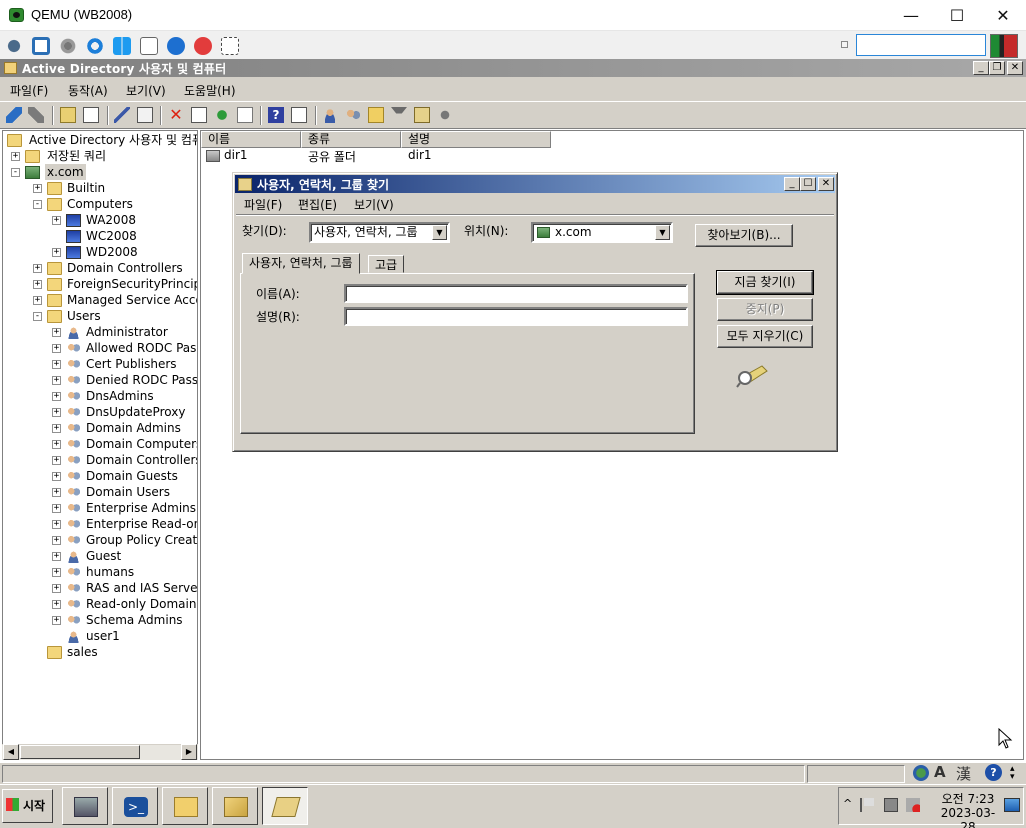  I want to click on taskbar-server-manager, so click(85, 806).